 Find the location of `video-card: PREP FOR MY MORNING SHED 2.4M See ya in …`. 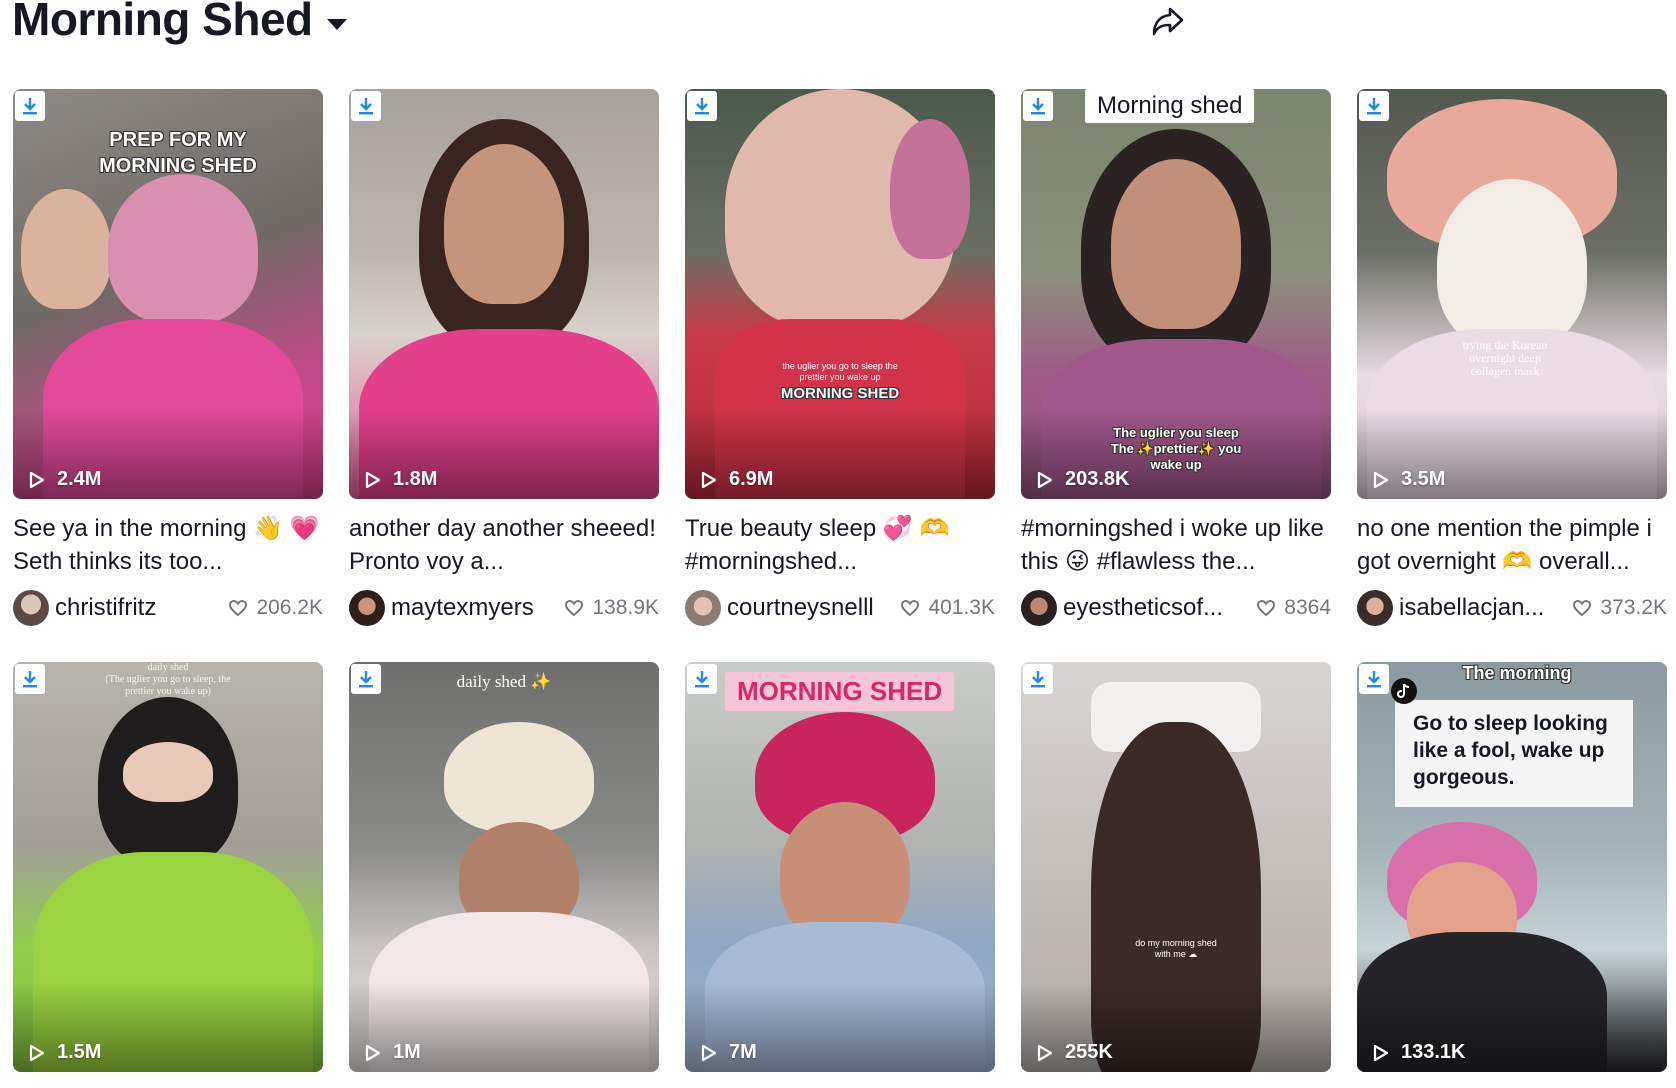

video-card: PREP FOR MY MORNING SHED 2.4M See ya in … is located at coordinates (168, 375).